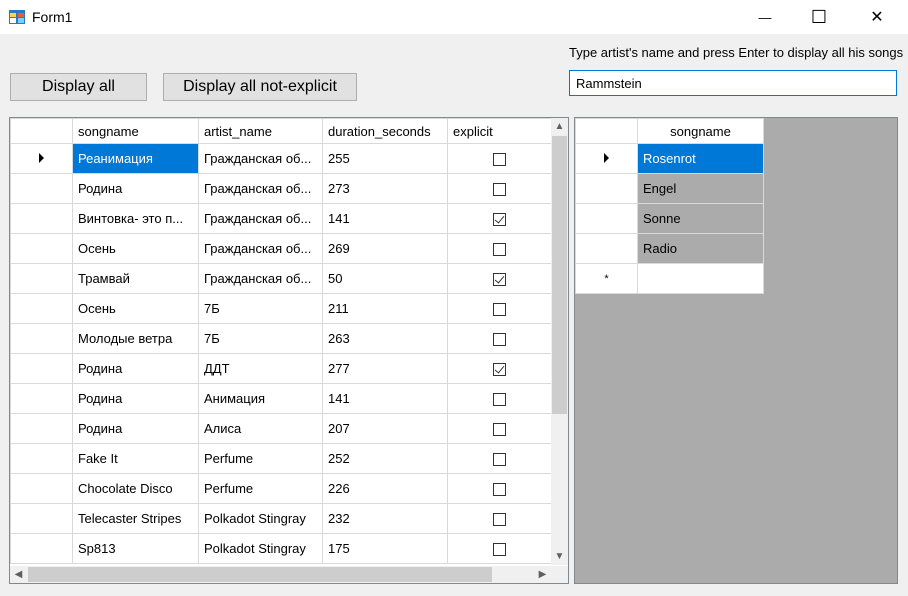  I want to click on duration-cell: 277, so click(385, 368).